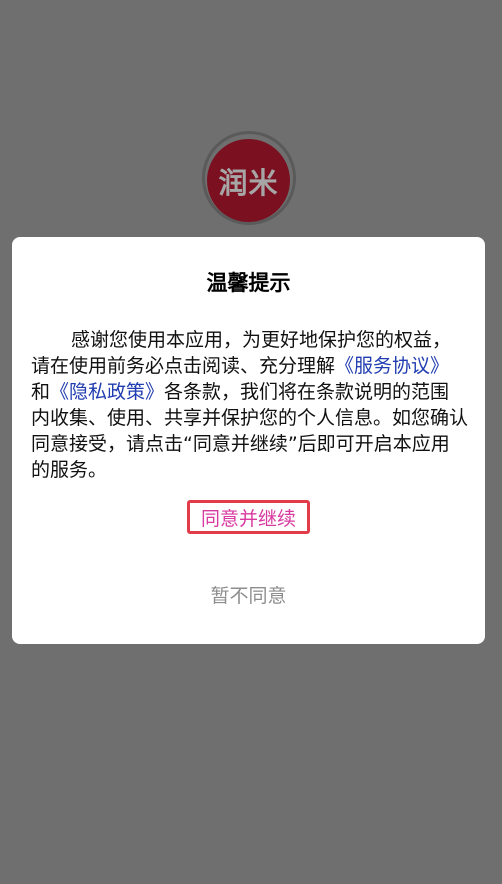 Image resolution: width=502 pixels, height=884 pixels. I want to click on agree-and-continue-button: 同意并继续, so click(248, 517).